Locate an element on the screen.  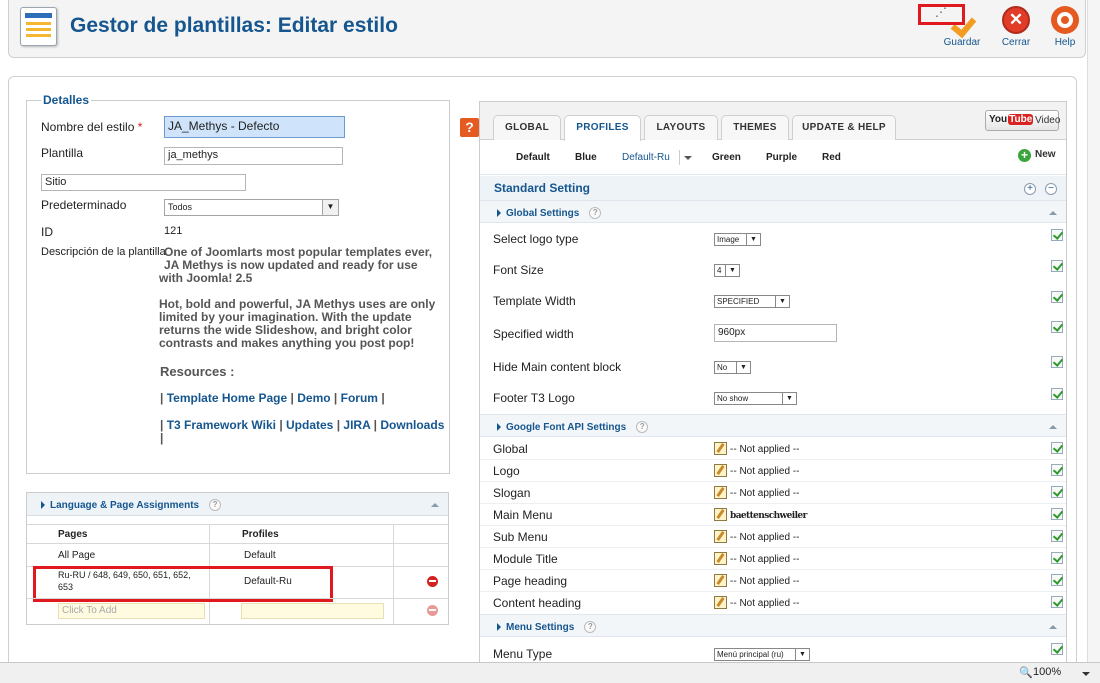
template-input: ja_methys is located at coordinates (253, 156).